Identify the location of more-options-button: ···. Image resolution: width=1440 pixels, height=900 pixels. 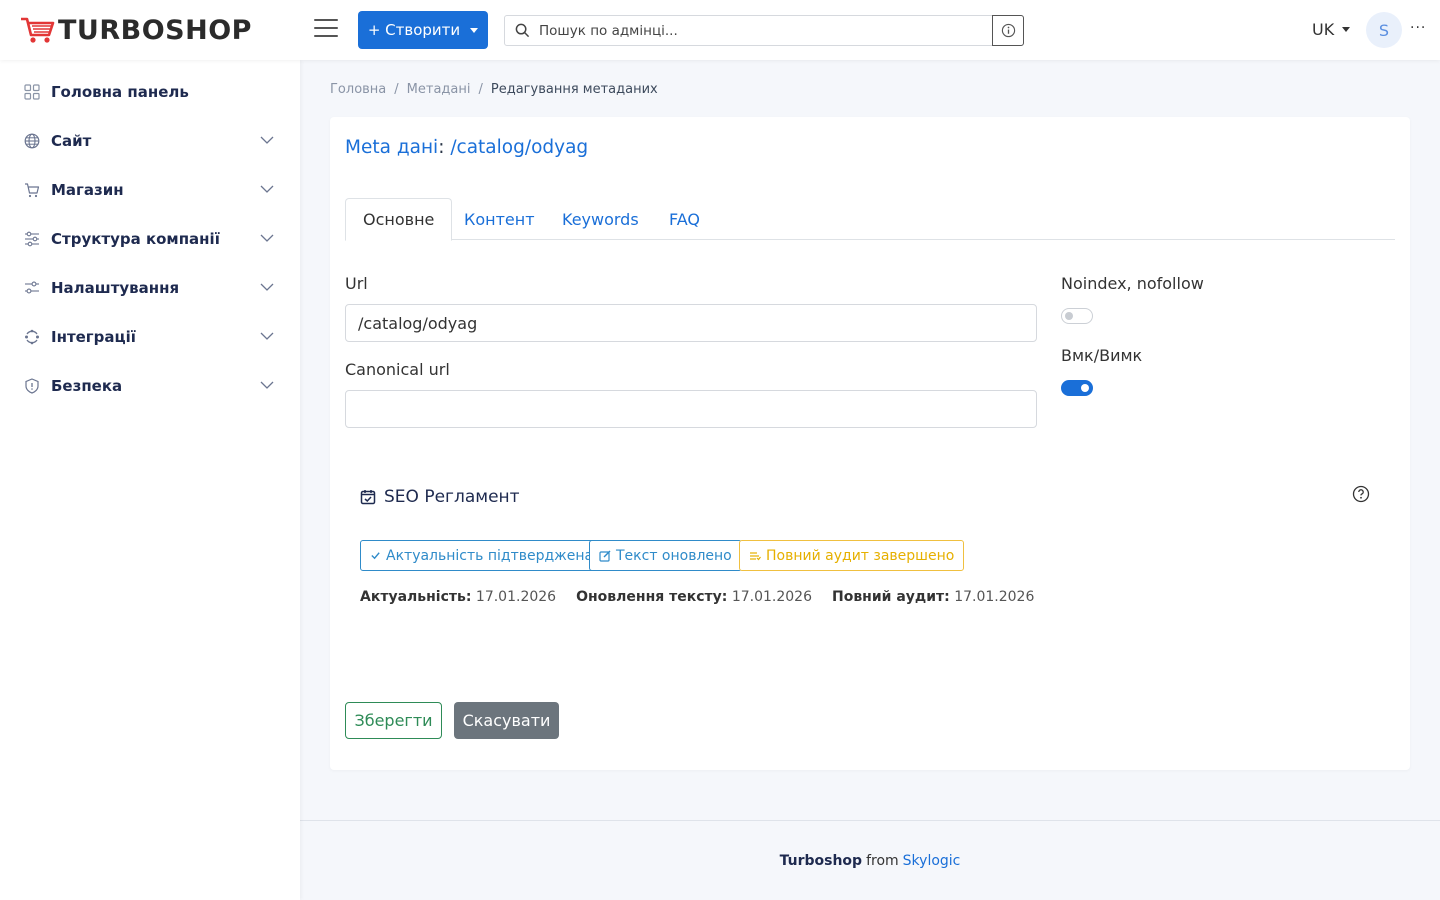
(1418, 28).